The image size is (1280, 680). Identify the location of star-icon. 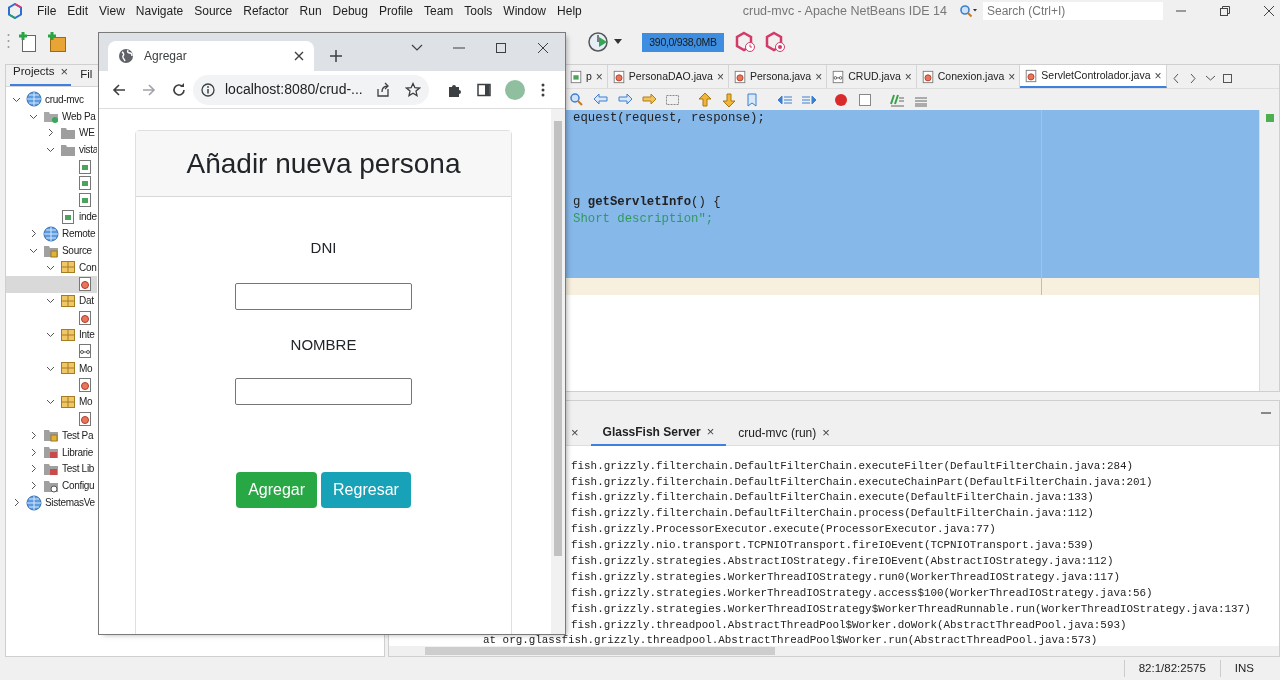
(413, 89).